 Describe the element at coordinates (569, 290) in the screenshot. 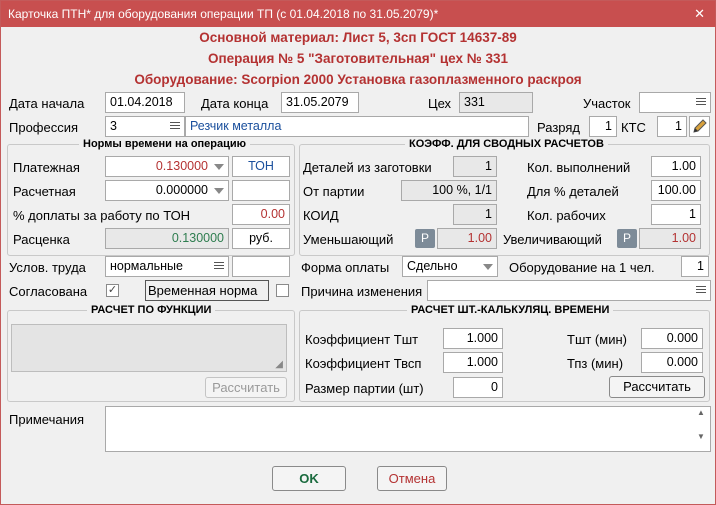

I see `reason-input` at that location.